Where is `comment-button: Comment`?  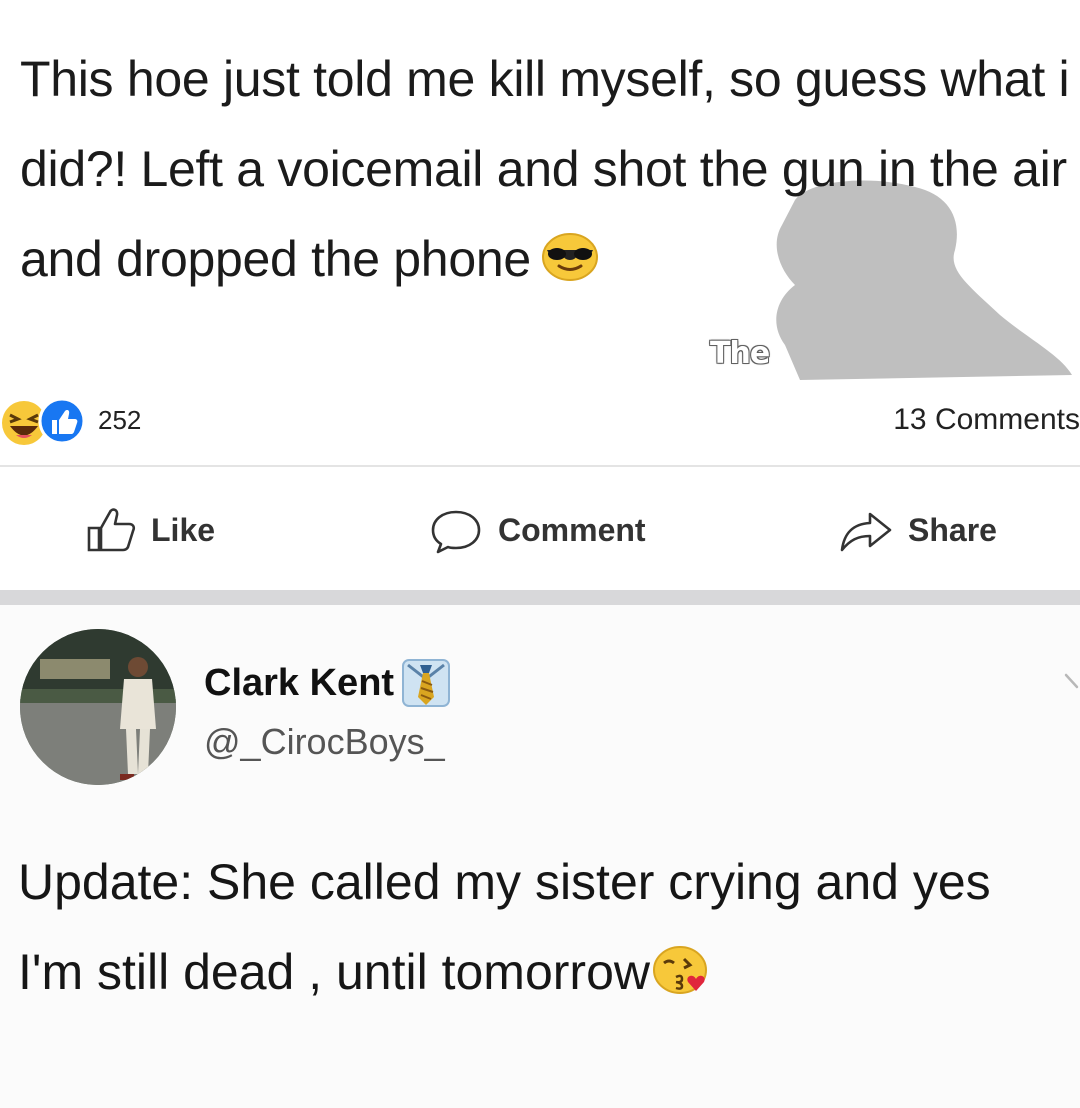 comment-button: Comment is located at coordinates (537, 530).